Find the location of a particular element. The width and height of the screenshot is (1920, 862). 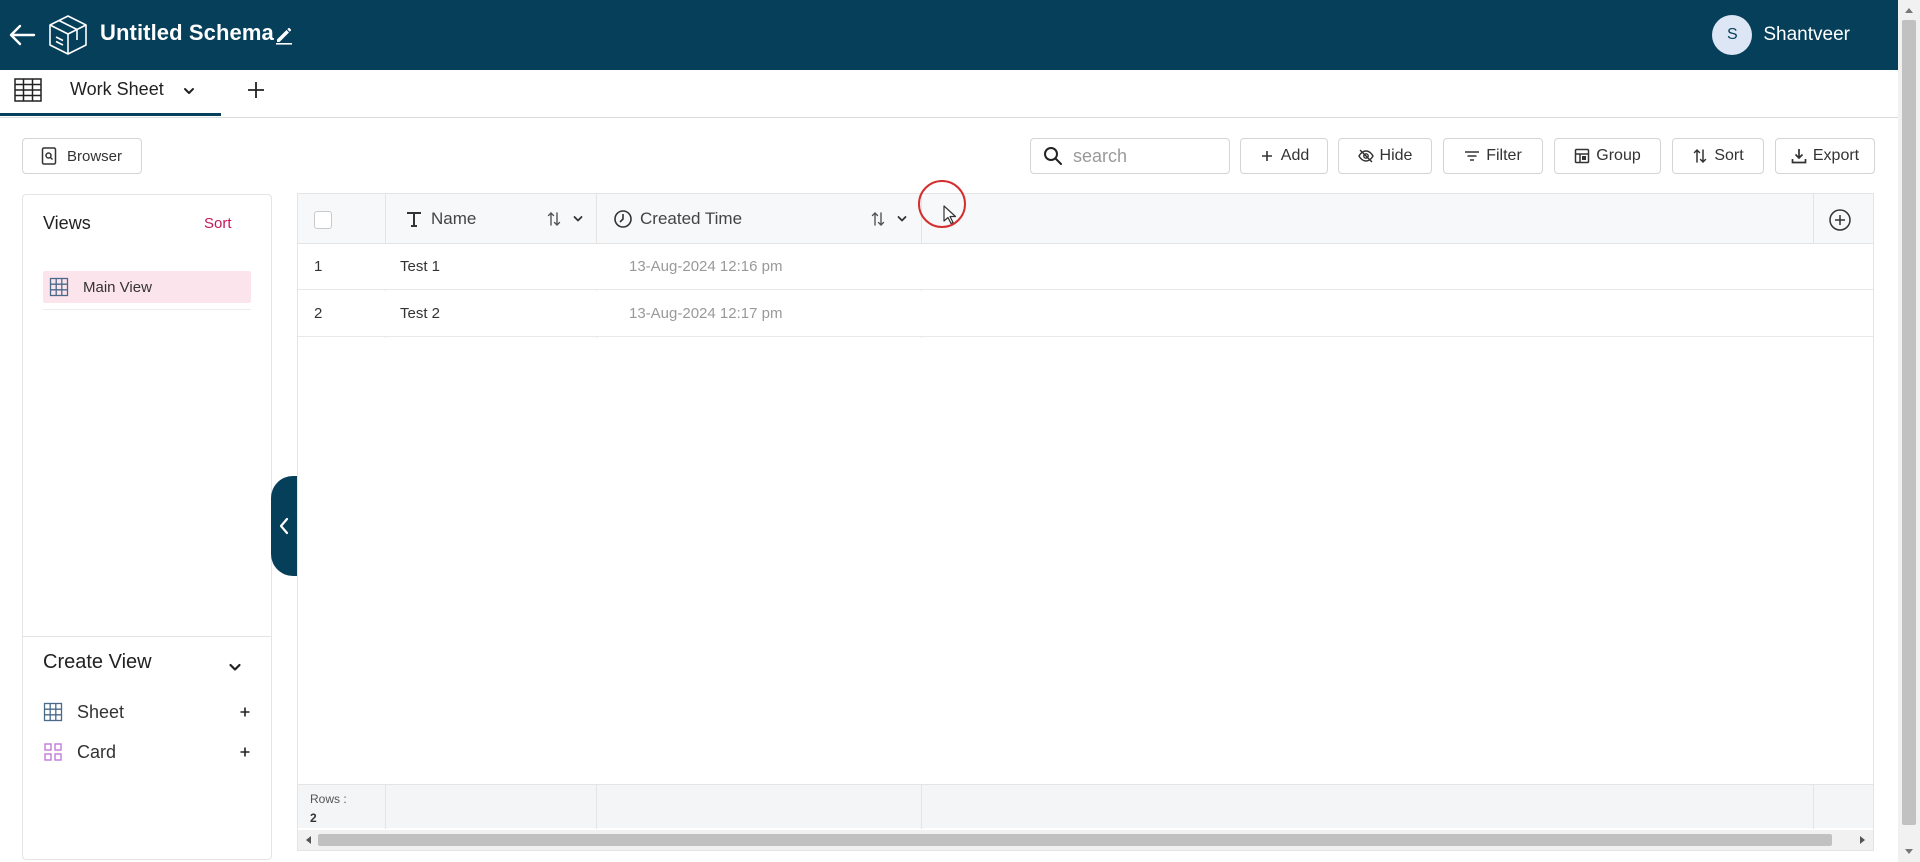

select-all-checkbox is located at coordinates (323, 220).